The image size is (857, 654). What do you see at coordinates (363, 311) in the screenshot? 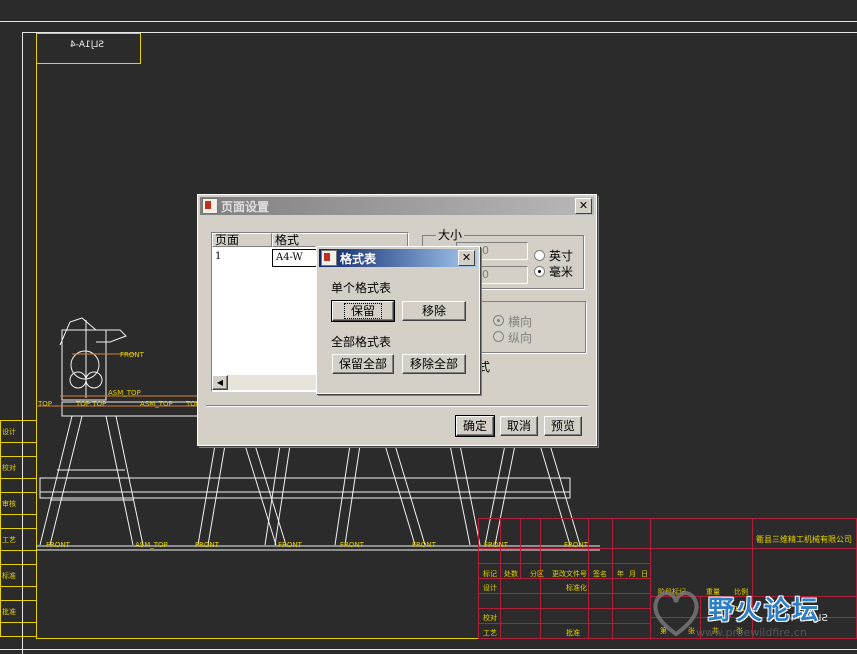
I see `keep-button: 保留` at bounding box center [363, 311].